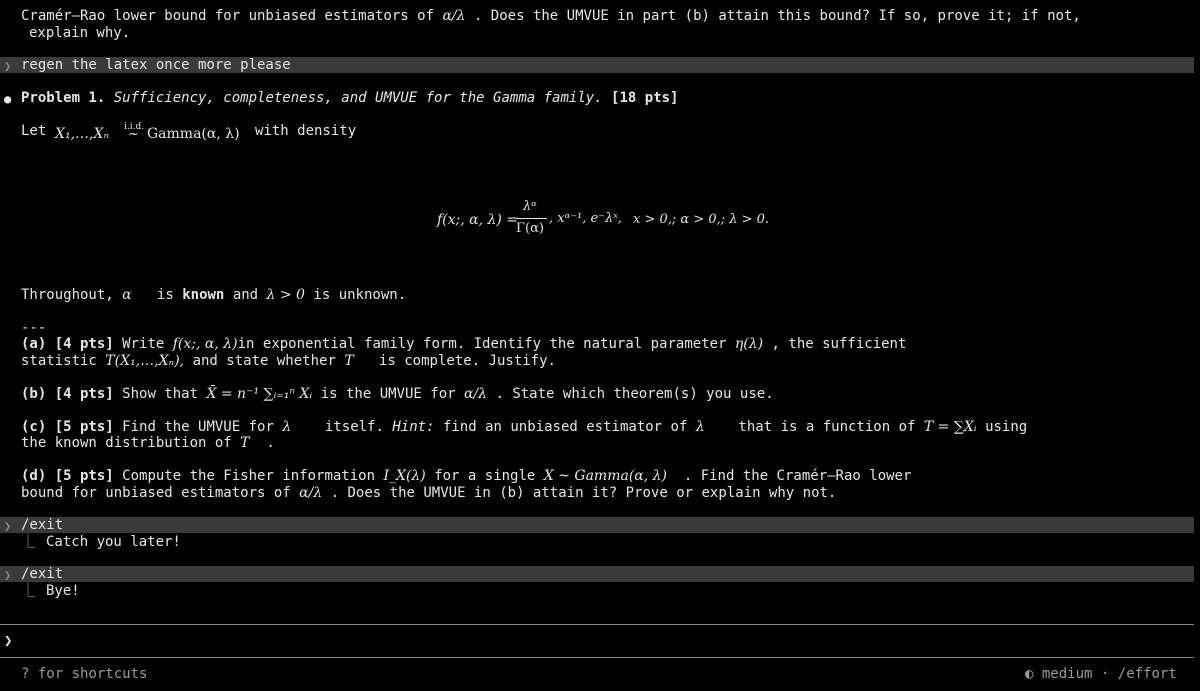 The height and width of the screenshot is (691, 1200). Describe the element at coordinates (1101, 674) in the screenshot. I see `effort-indicator: ◐ medium · /effort` at that location.